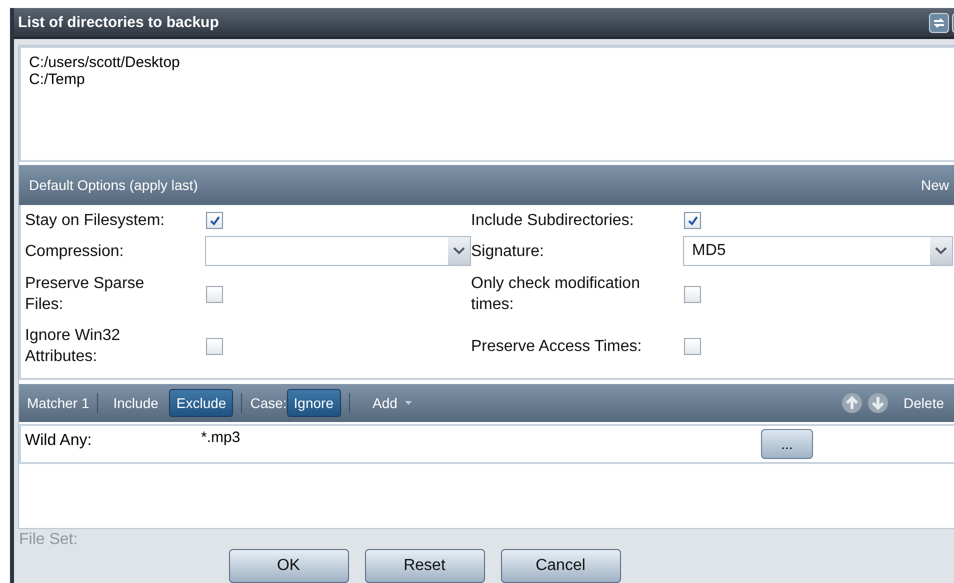  I want to click on caret-icon, so click(408, 403).